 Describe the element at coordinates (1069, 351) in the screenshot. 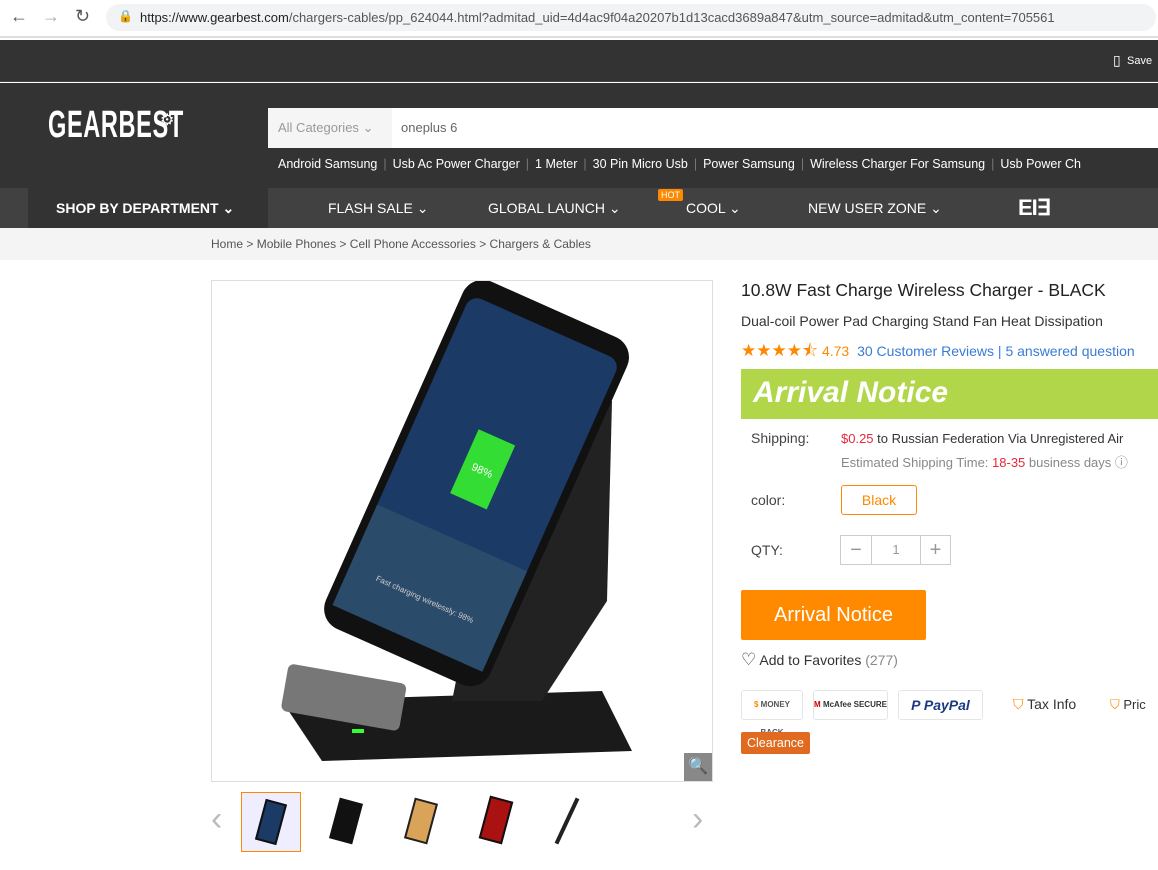

I see `questions-link: 5 answered question` at that location.